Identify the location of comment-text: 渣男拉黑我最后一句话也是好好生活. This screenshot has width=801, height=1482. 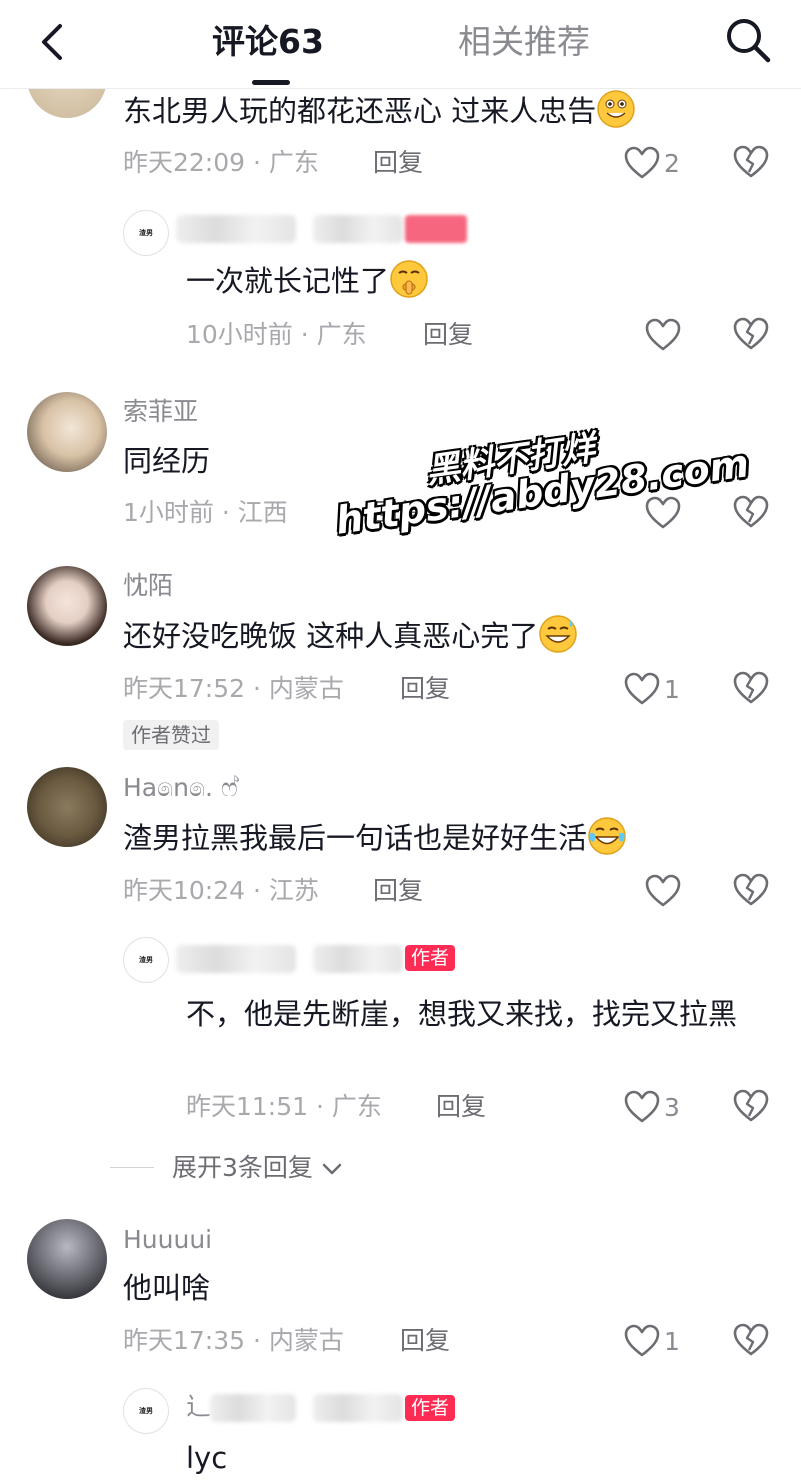
(375, 837).